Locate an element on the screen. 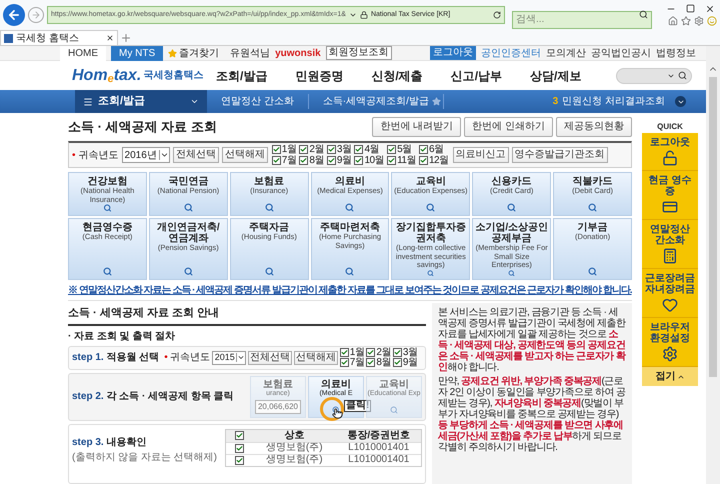 Image resolution: width=720 pixels, height=484 pixels. month-label: 3월 is located at coordinates (344, 149).